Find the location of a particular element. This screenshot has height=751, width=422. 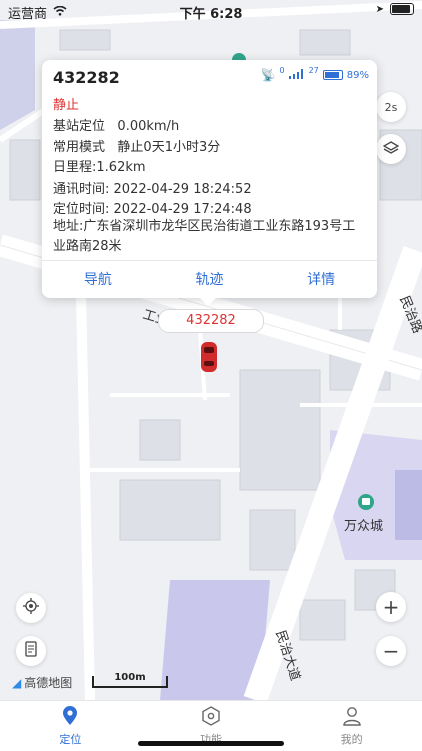

track-button: 轨迹 is located at coordinates (210, 280).